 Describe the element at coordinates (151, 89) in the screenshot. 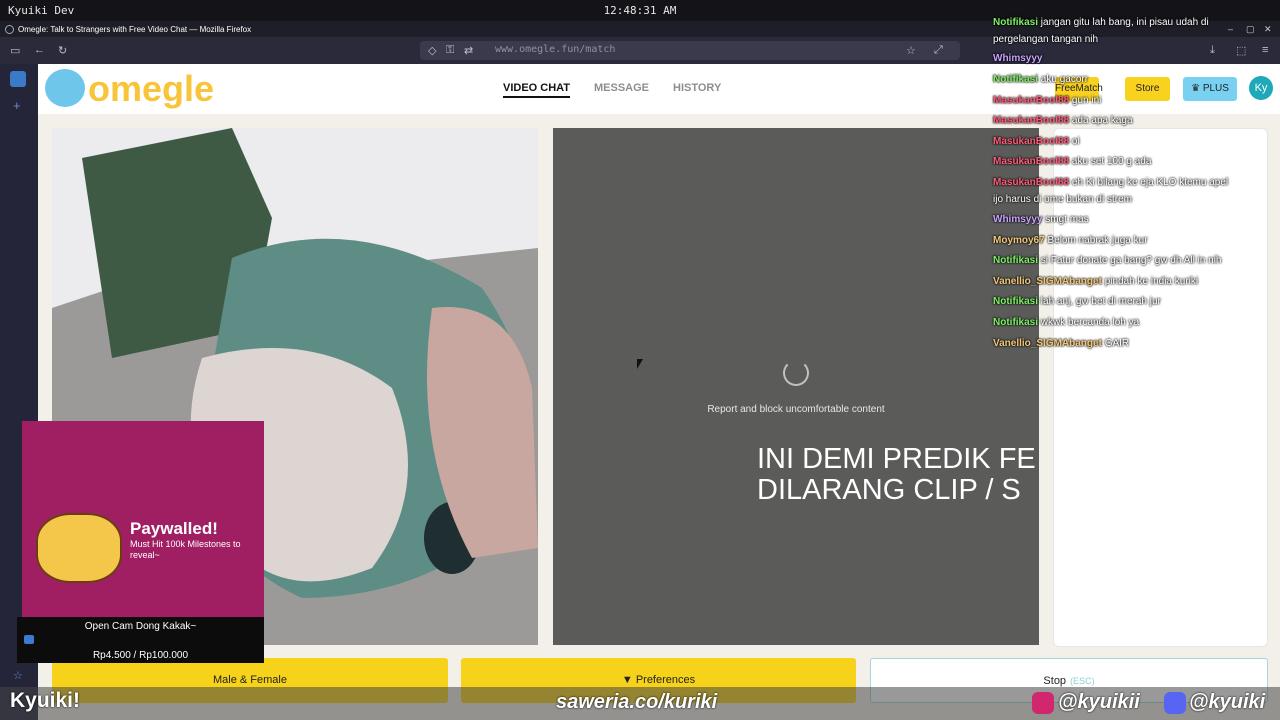

I see `site-logo: omegle` at that location.